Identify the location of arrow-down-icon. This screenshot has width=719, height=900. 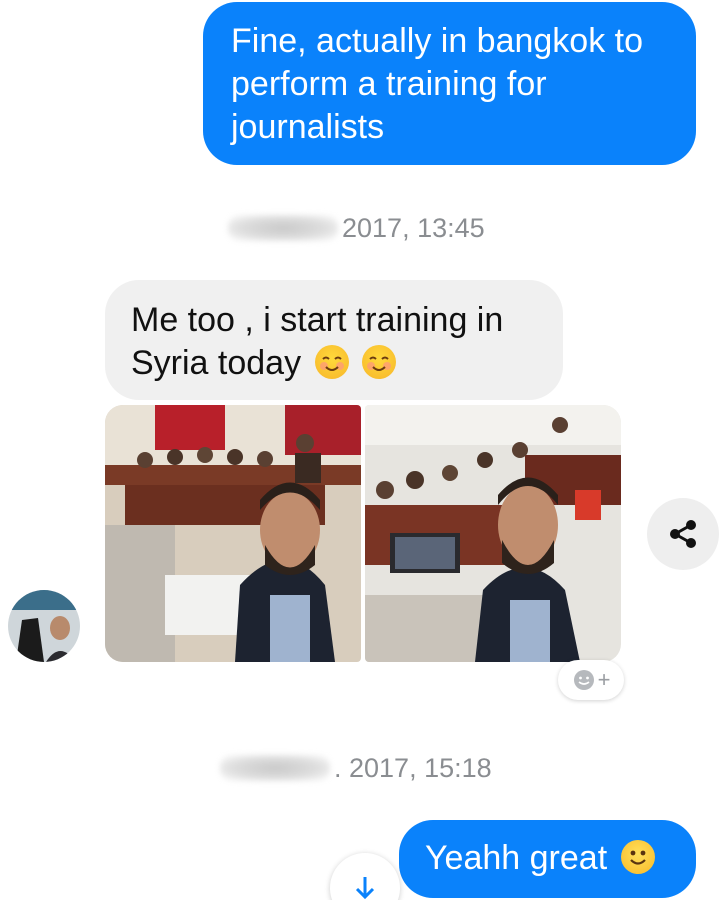
(365, 888).